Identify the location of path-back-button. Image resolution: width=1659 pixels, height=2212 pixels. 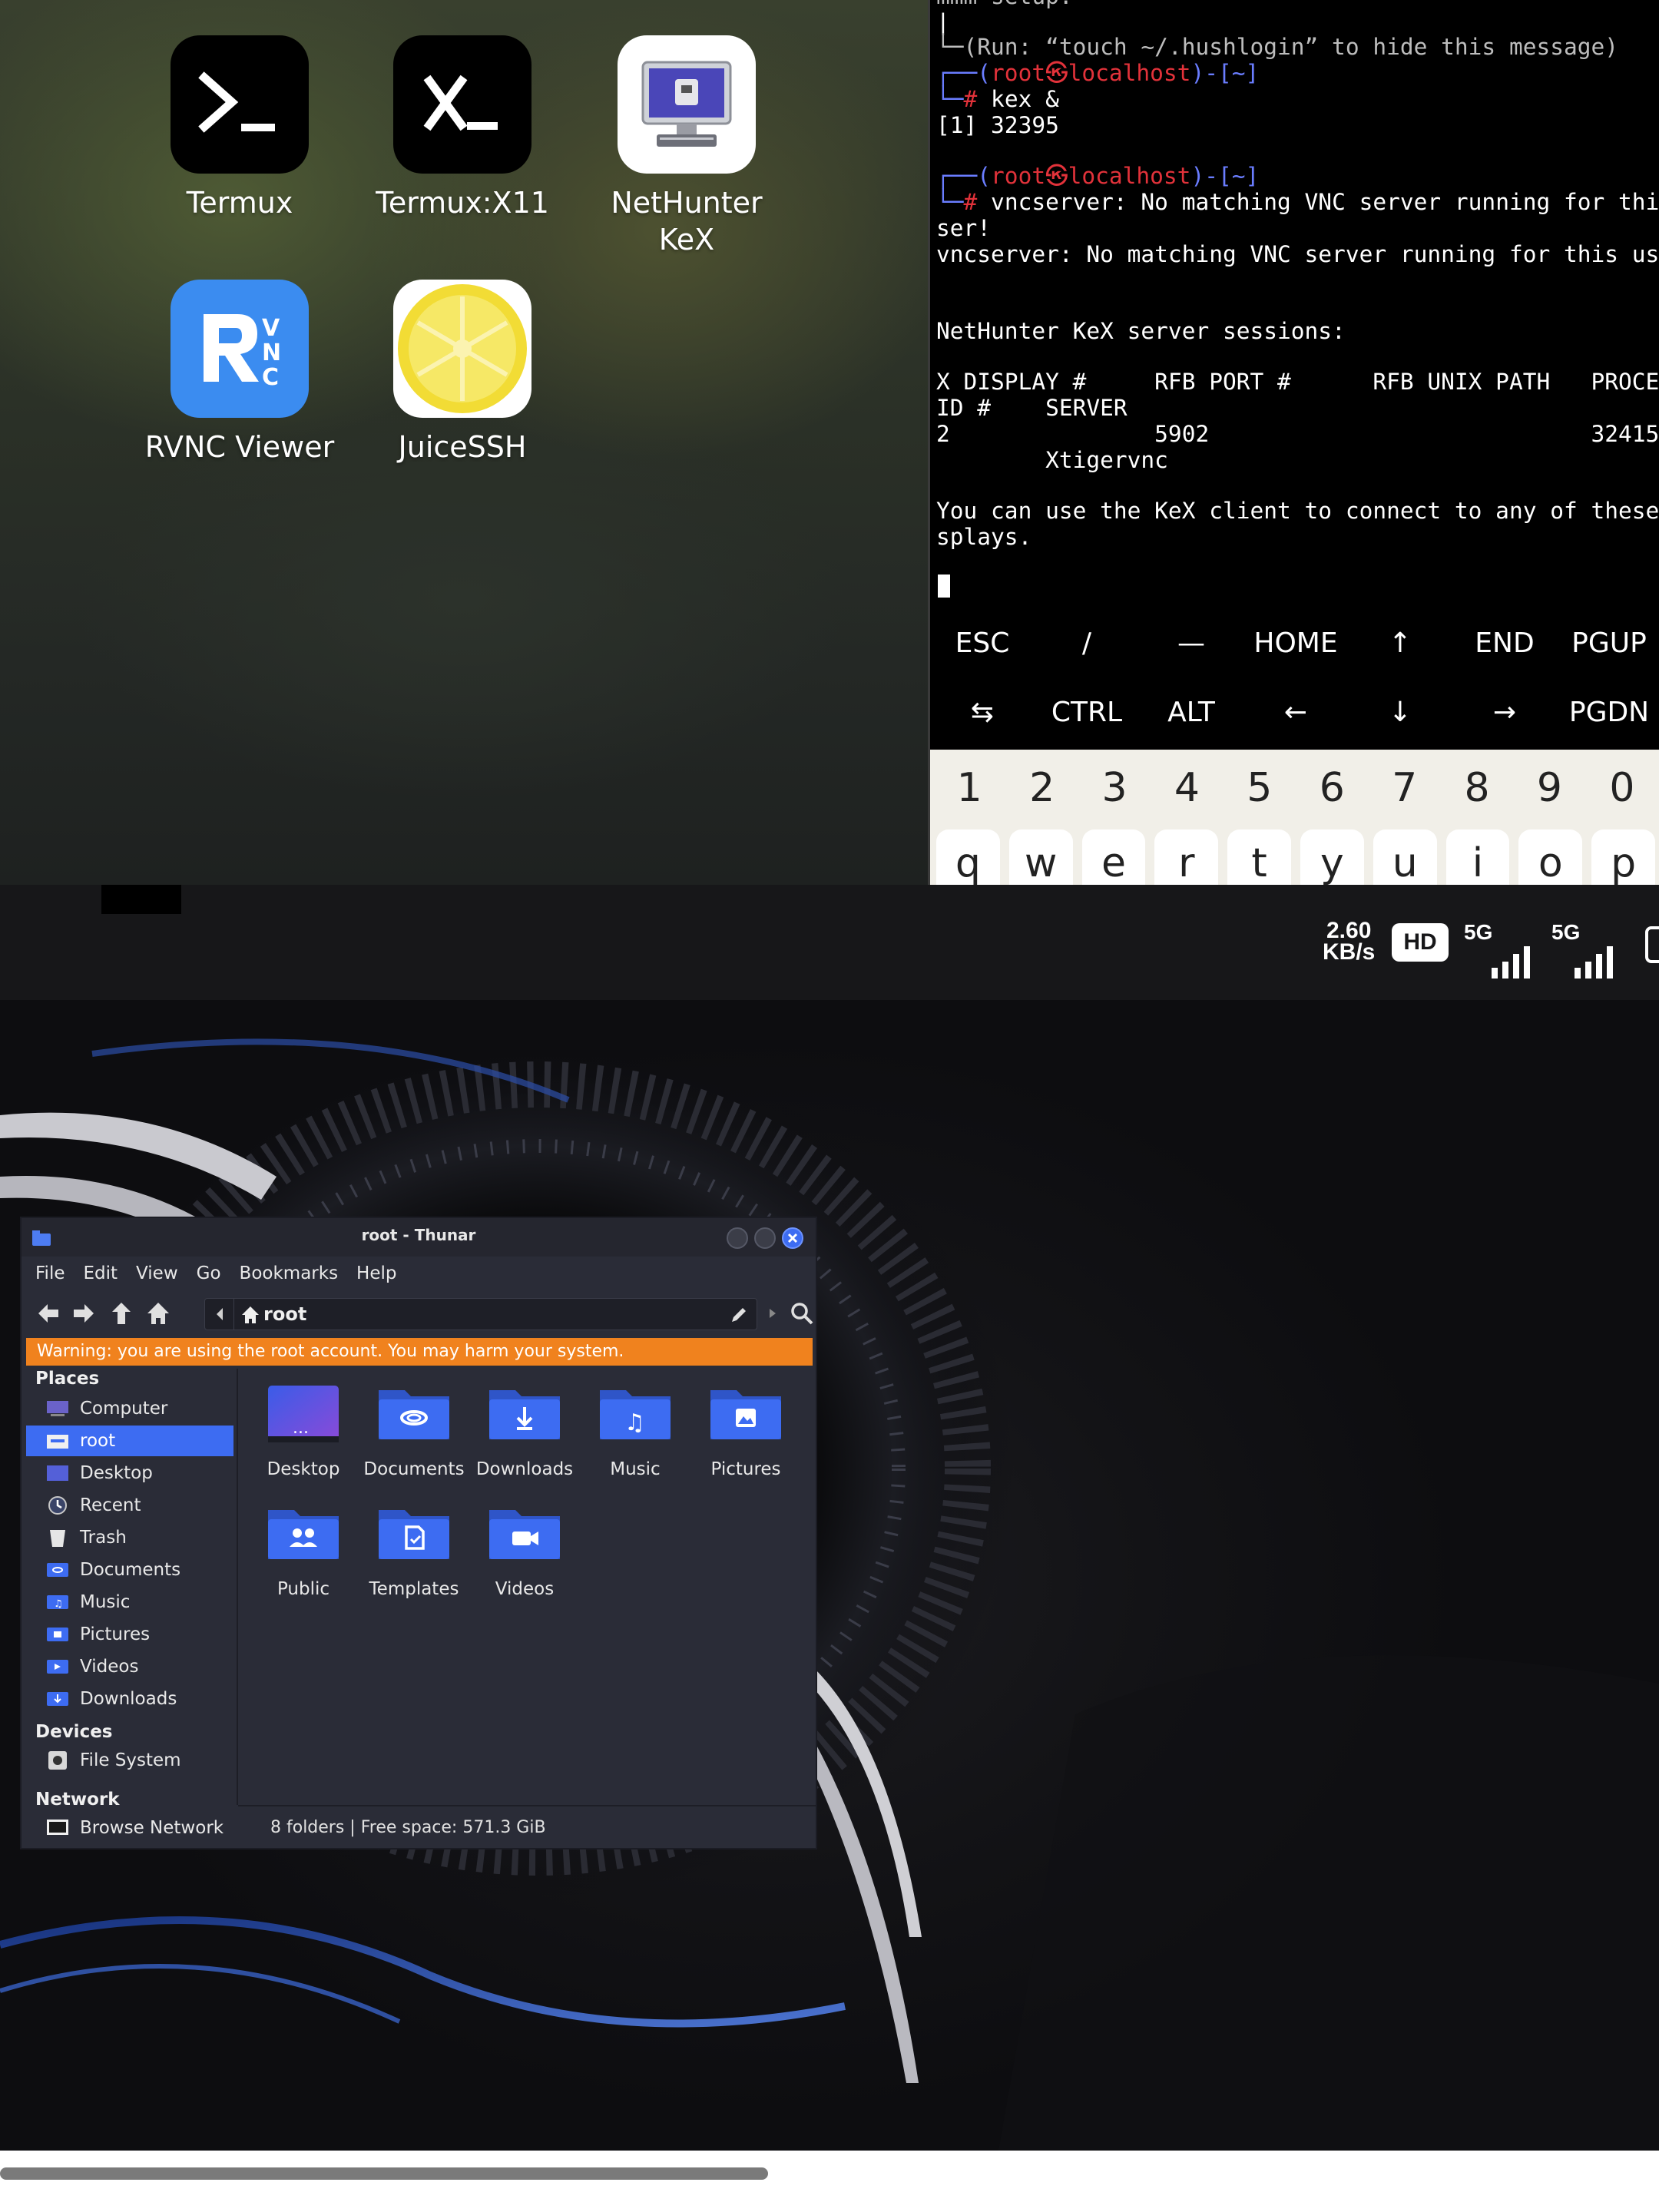
(219, 1315).